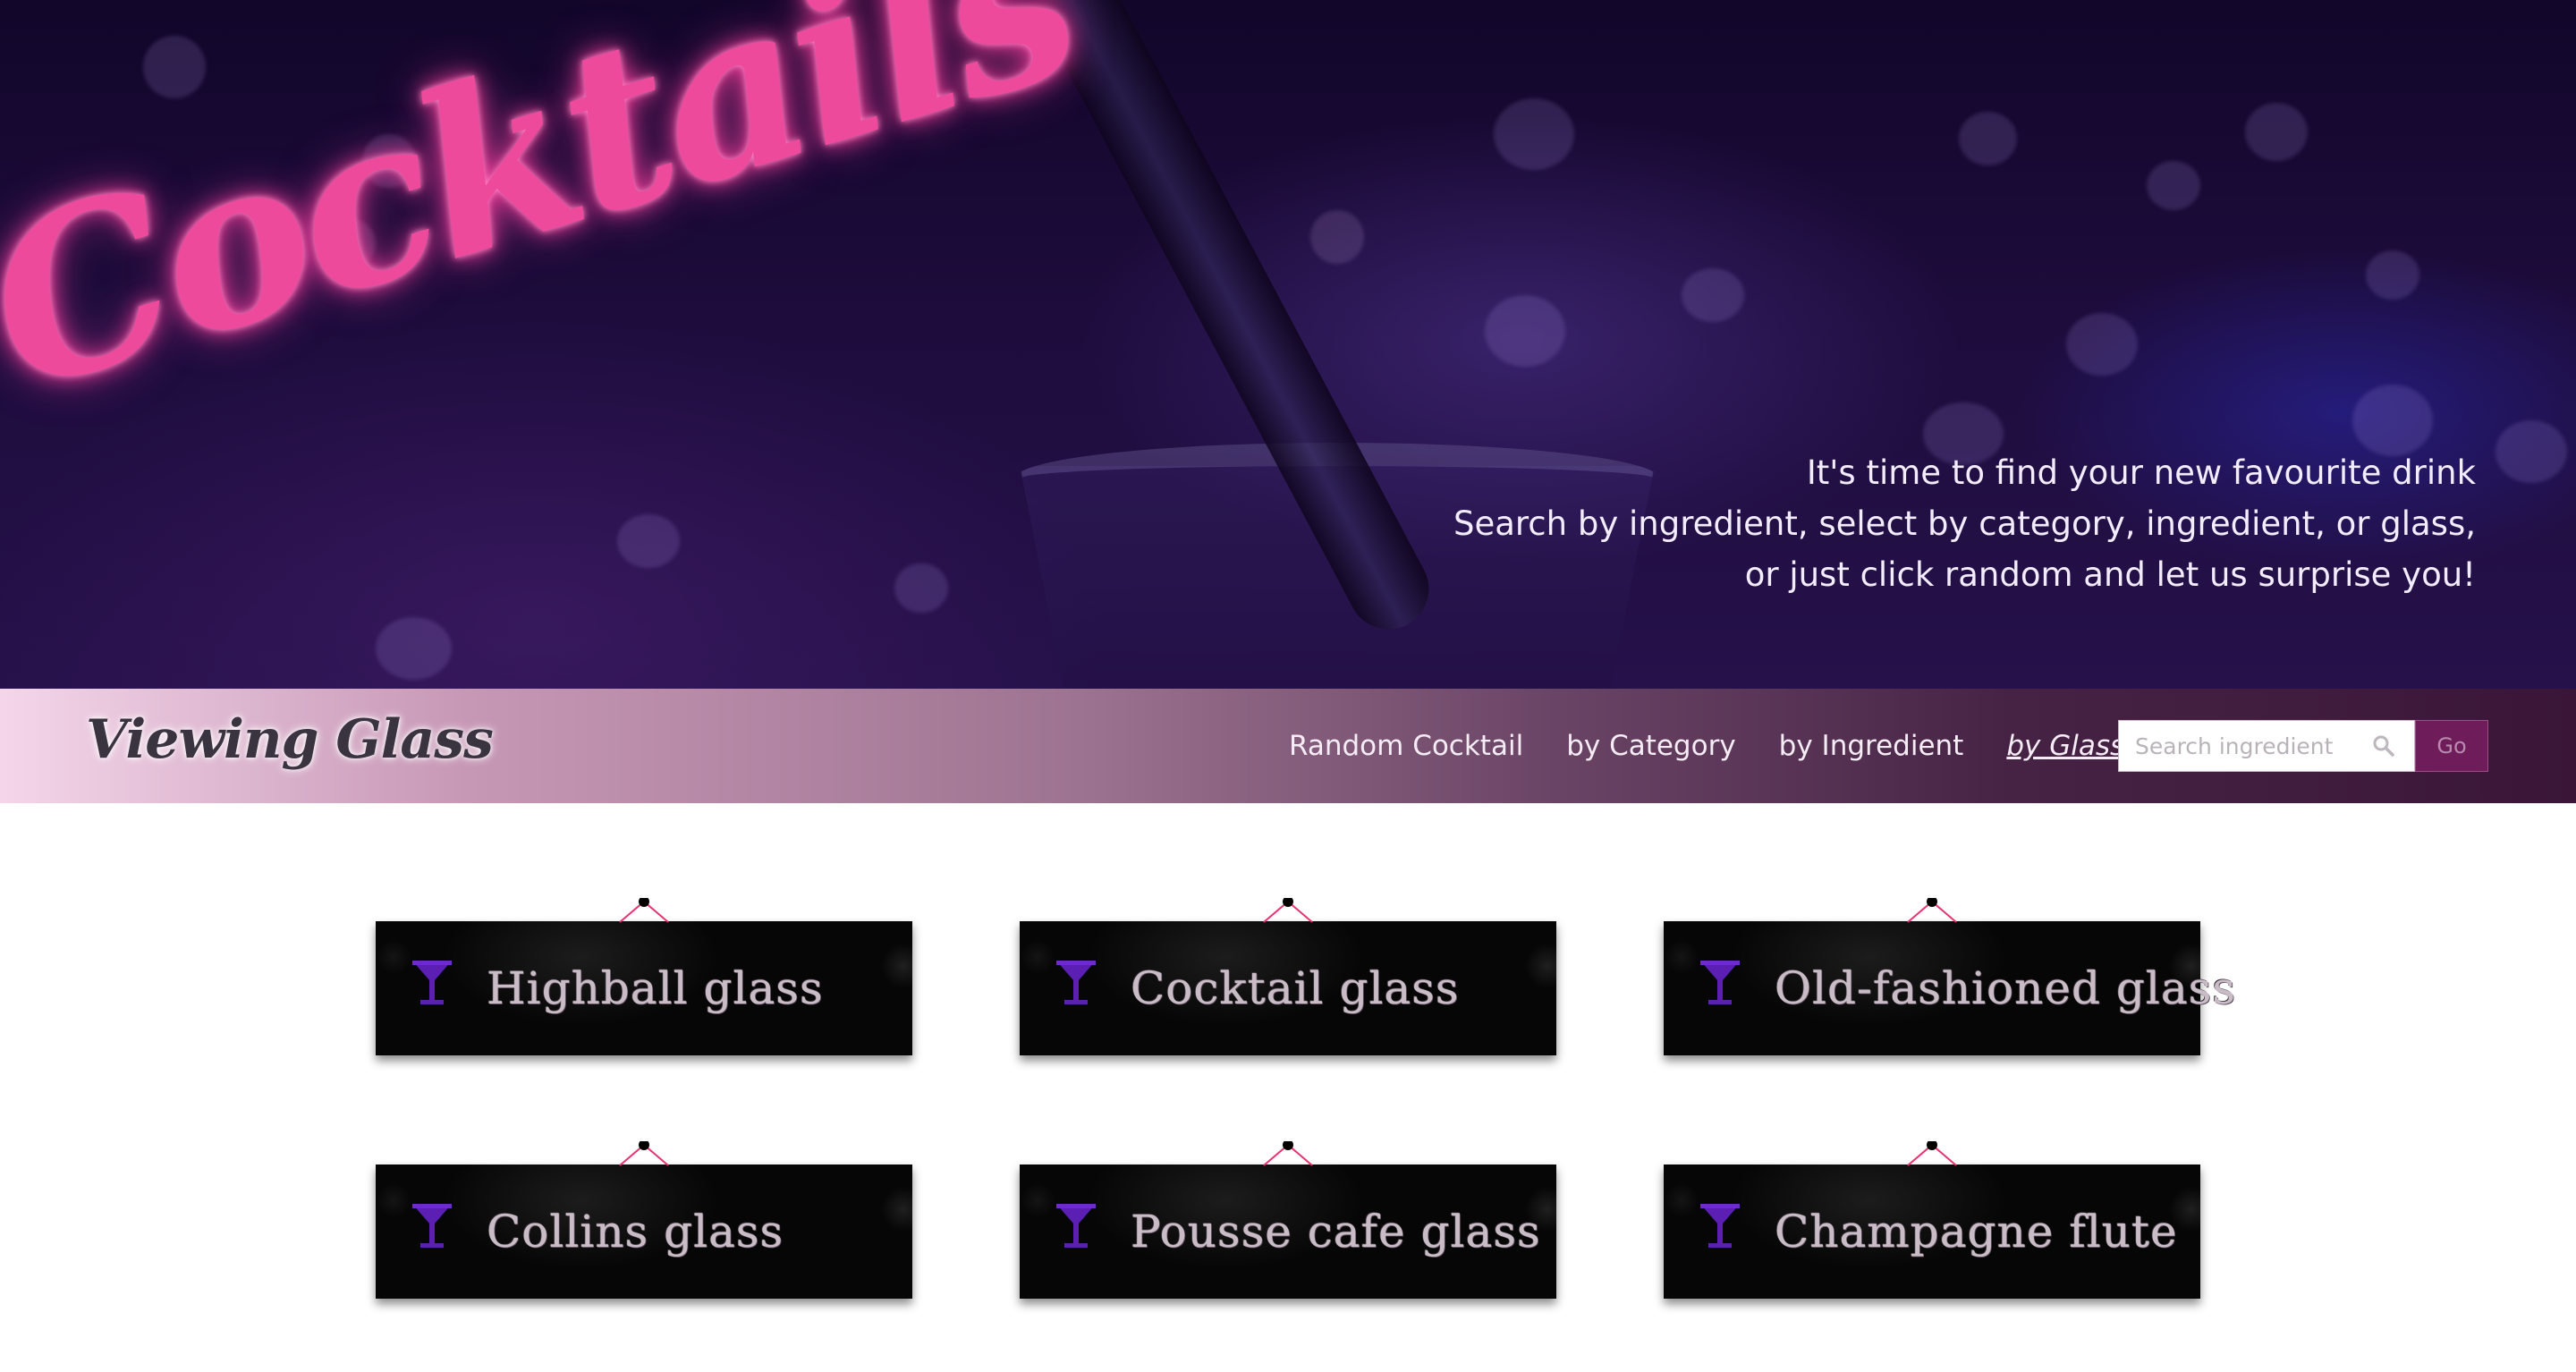 The width and height of the screenshot is (2576, 1372). What do you see at coordinates (2065, 746) in the screenshot?
I see `nav-link-by-glass: by Glass` at bounding box center [2065, 746].